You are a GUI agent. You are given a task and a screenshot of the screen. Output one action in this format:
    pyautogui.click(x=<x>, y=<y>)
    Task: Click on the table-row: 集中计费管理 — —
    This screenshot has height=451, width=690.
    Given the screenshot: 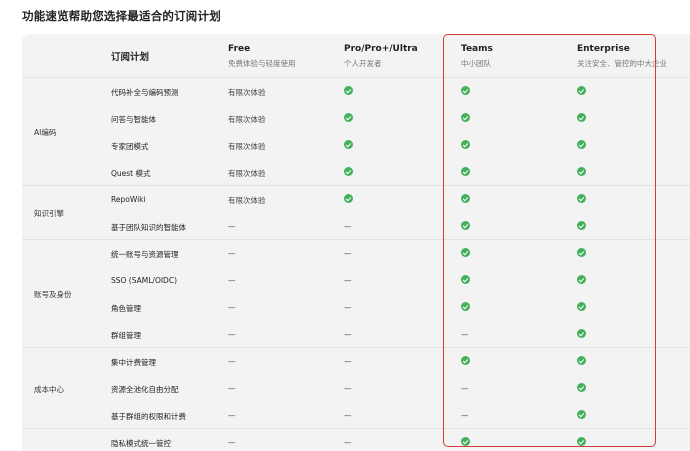 What is the action you would take?
    pyautogui.click(x=356, y=361)
    